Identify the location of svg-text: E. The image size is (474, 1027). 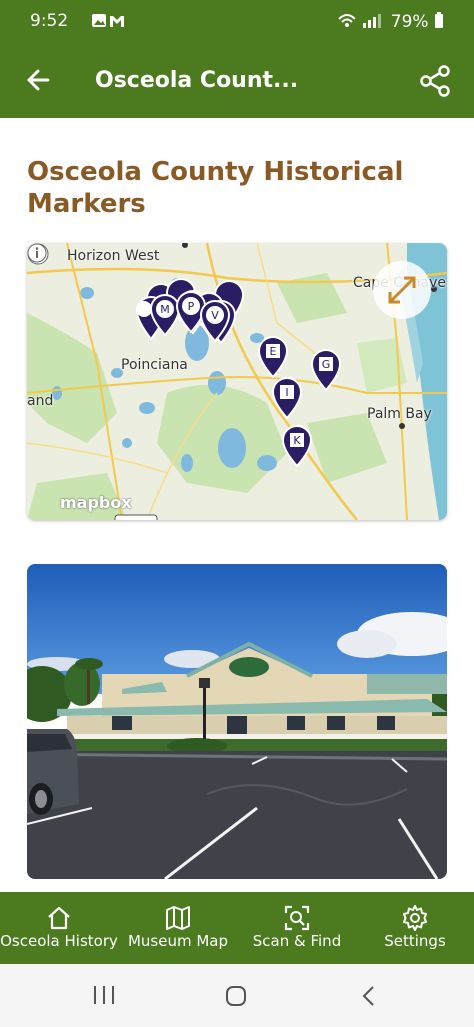
(273, 351).